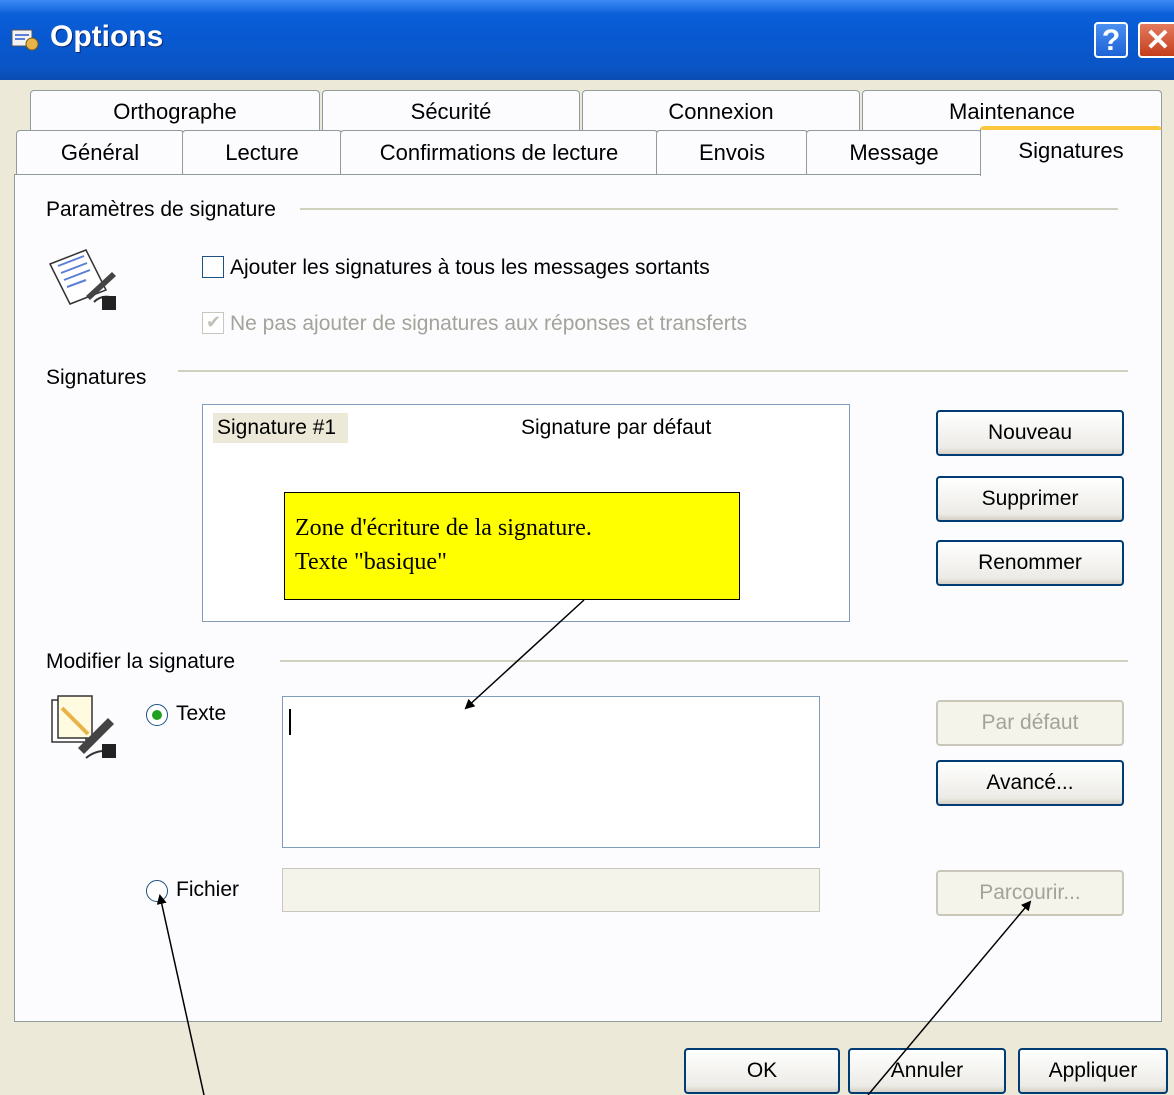 This screenshot has height=1095, width=1174. Describe the element at coordinates (213, 267) in the screenshot. I see `add-signatures-checkbox` at that location.